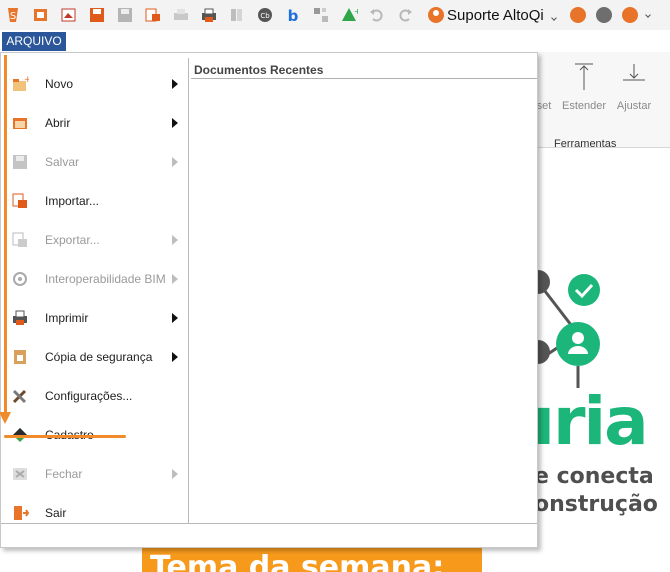 The height and width of the screenshot is (572, 670). I want to click on menu-item-label: Interoperabilidade BIM, so click(105, 278).